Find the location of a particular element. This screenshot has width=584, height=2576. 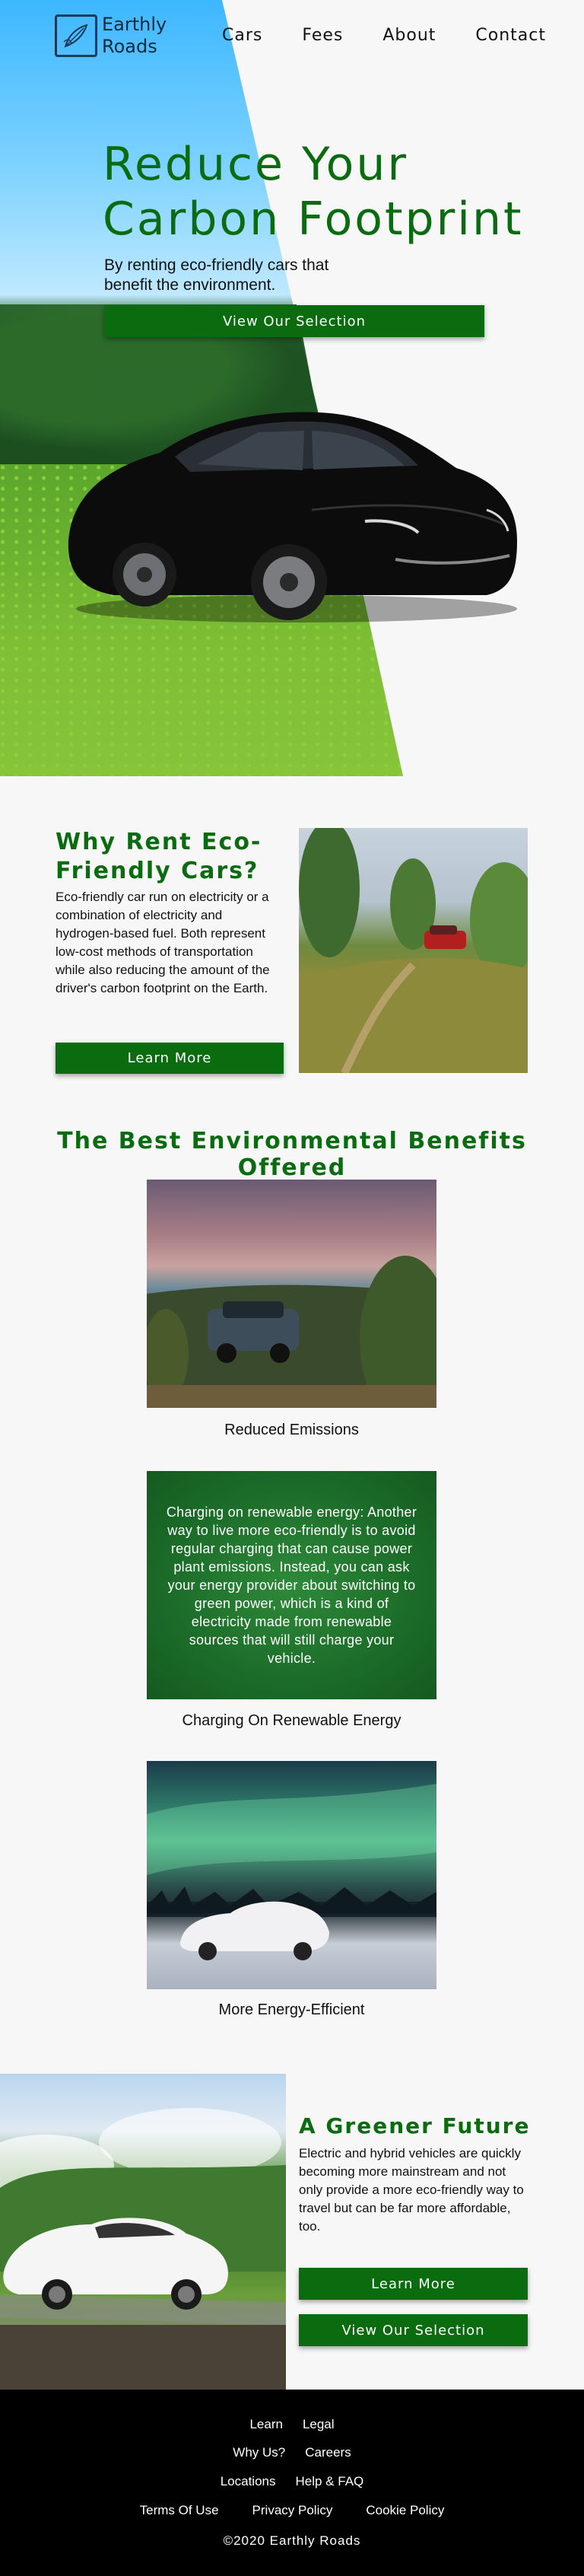

brand-name-line1: Earthly is located at coordinates (134, 24).